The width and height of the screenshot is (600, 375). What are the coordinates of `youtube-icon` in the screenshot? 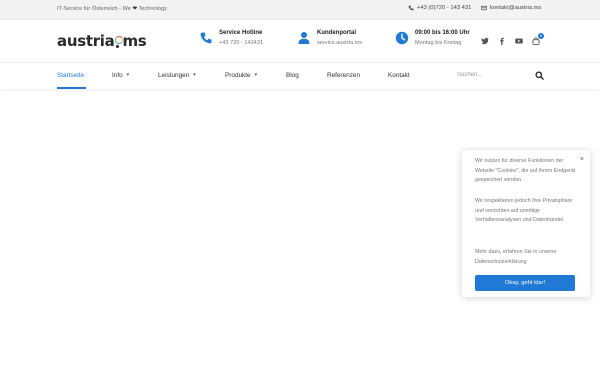 It's located at (519, 41).